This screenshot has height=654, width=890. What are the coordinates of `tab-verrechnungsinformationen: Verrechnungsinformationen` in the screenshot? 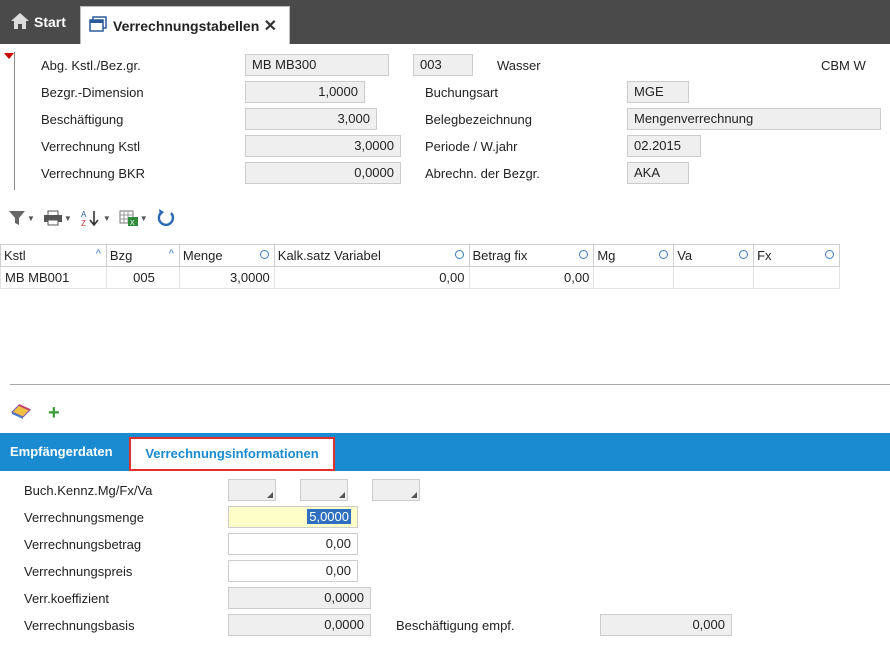 It's located at (232, 454).